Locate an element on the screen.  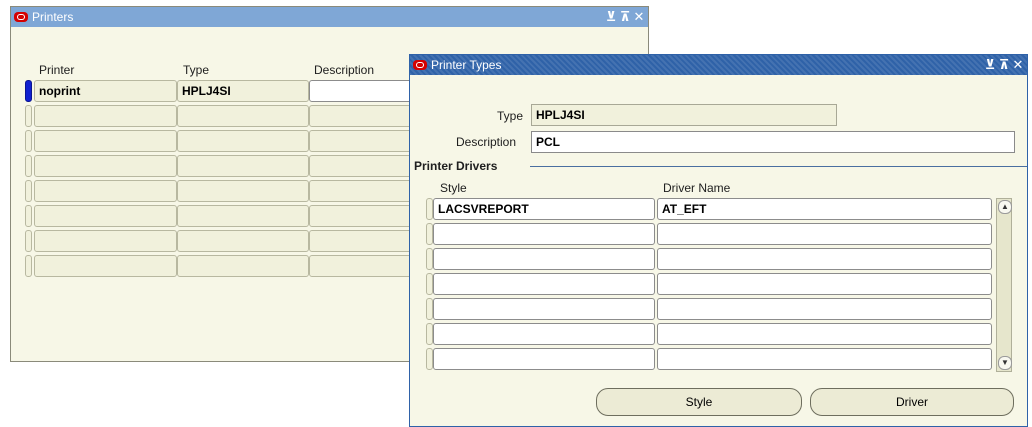
printer-drivers-section: Printer Drivers is located at coordinates (720, 167).